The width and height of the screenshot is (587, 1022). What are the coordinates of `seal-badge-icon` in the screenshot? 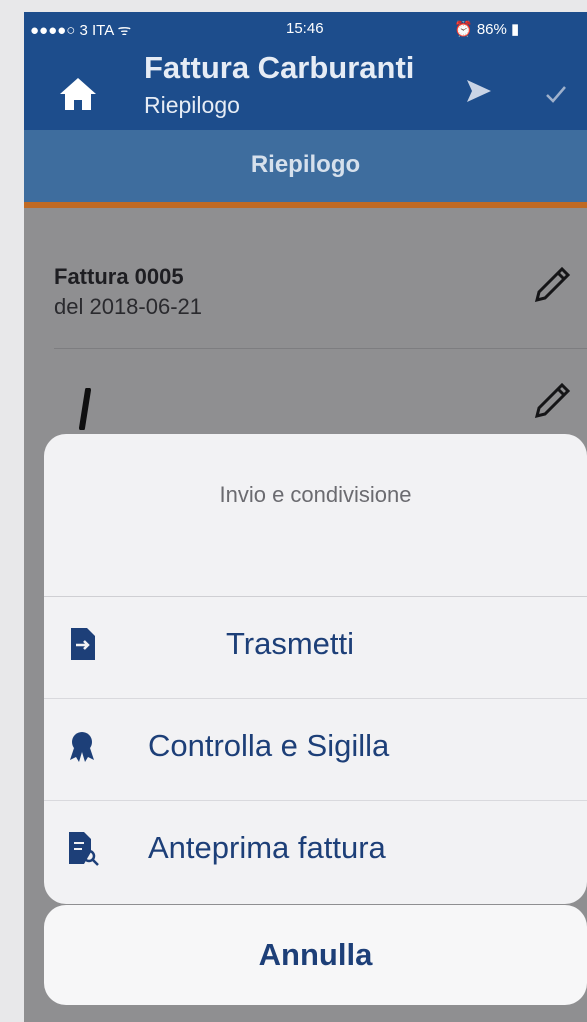 It's located at (82, 747).